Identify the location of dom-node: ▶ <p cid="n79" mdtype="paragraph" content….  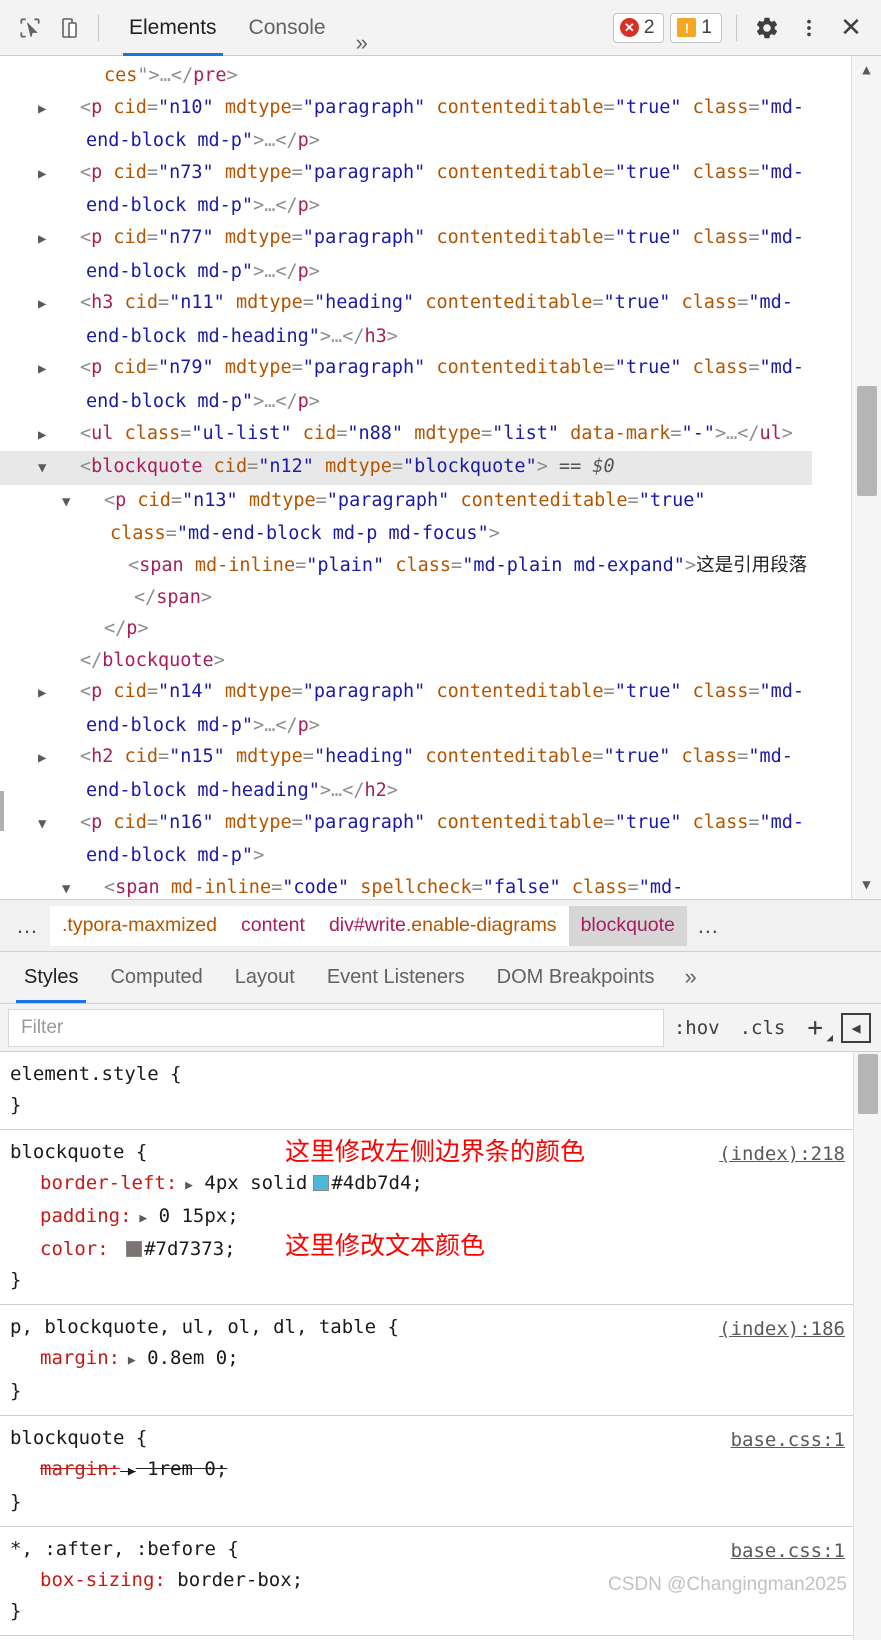
(406, 384).